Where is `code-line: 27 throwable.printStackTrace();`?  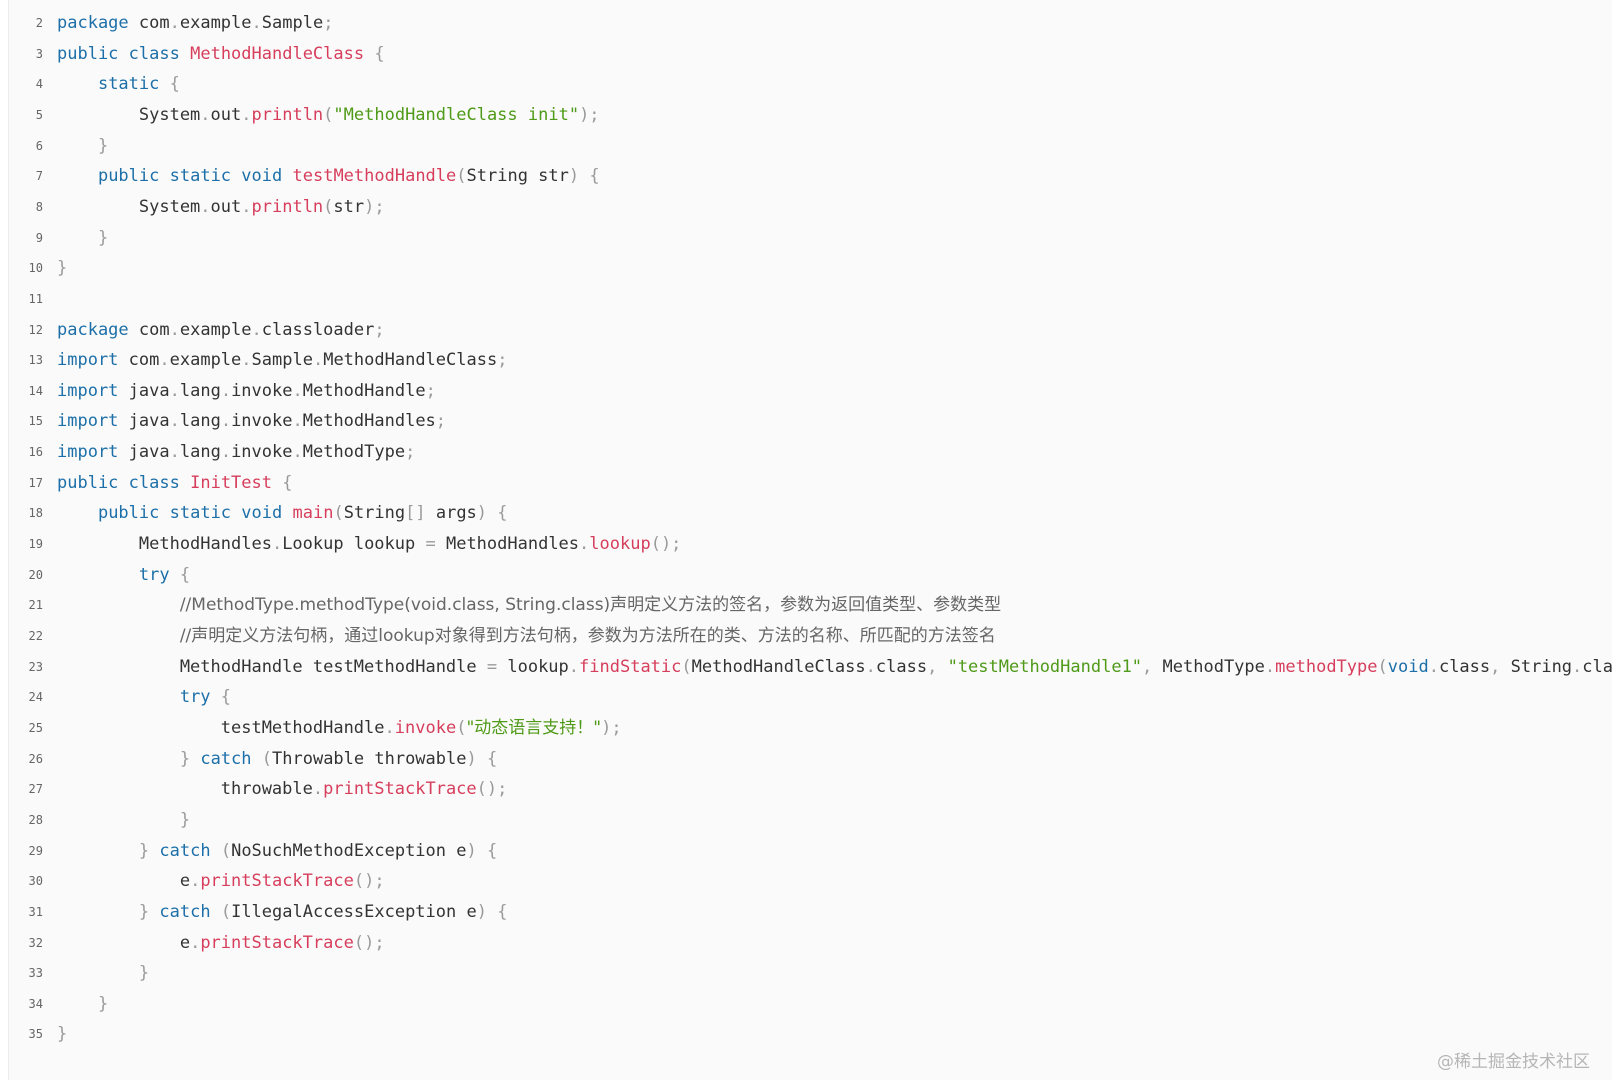 code-line: 27 throwable.printStackTrace(); is located at coordinates (810, 789).